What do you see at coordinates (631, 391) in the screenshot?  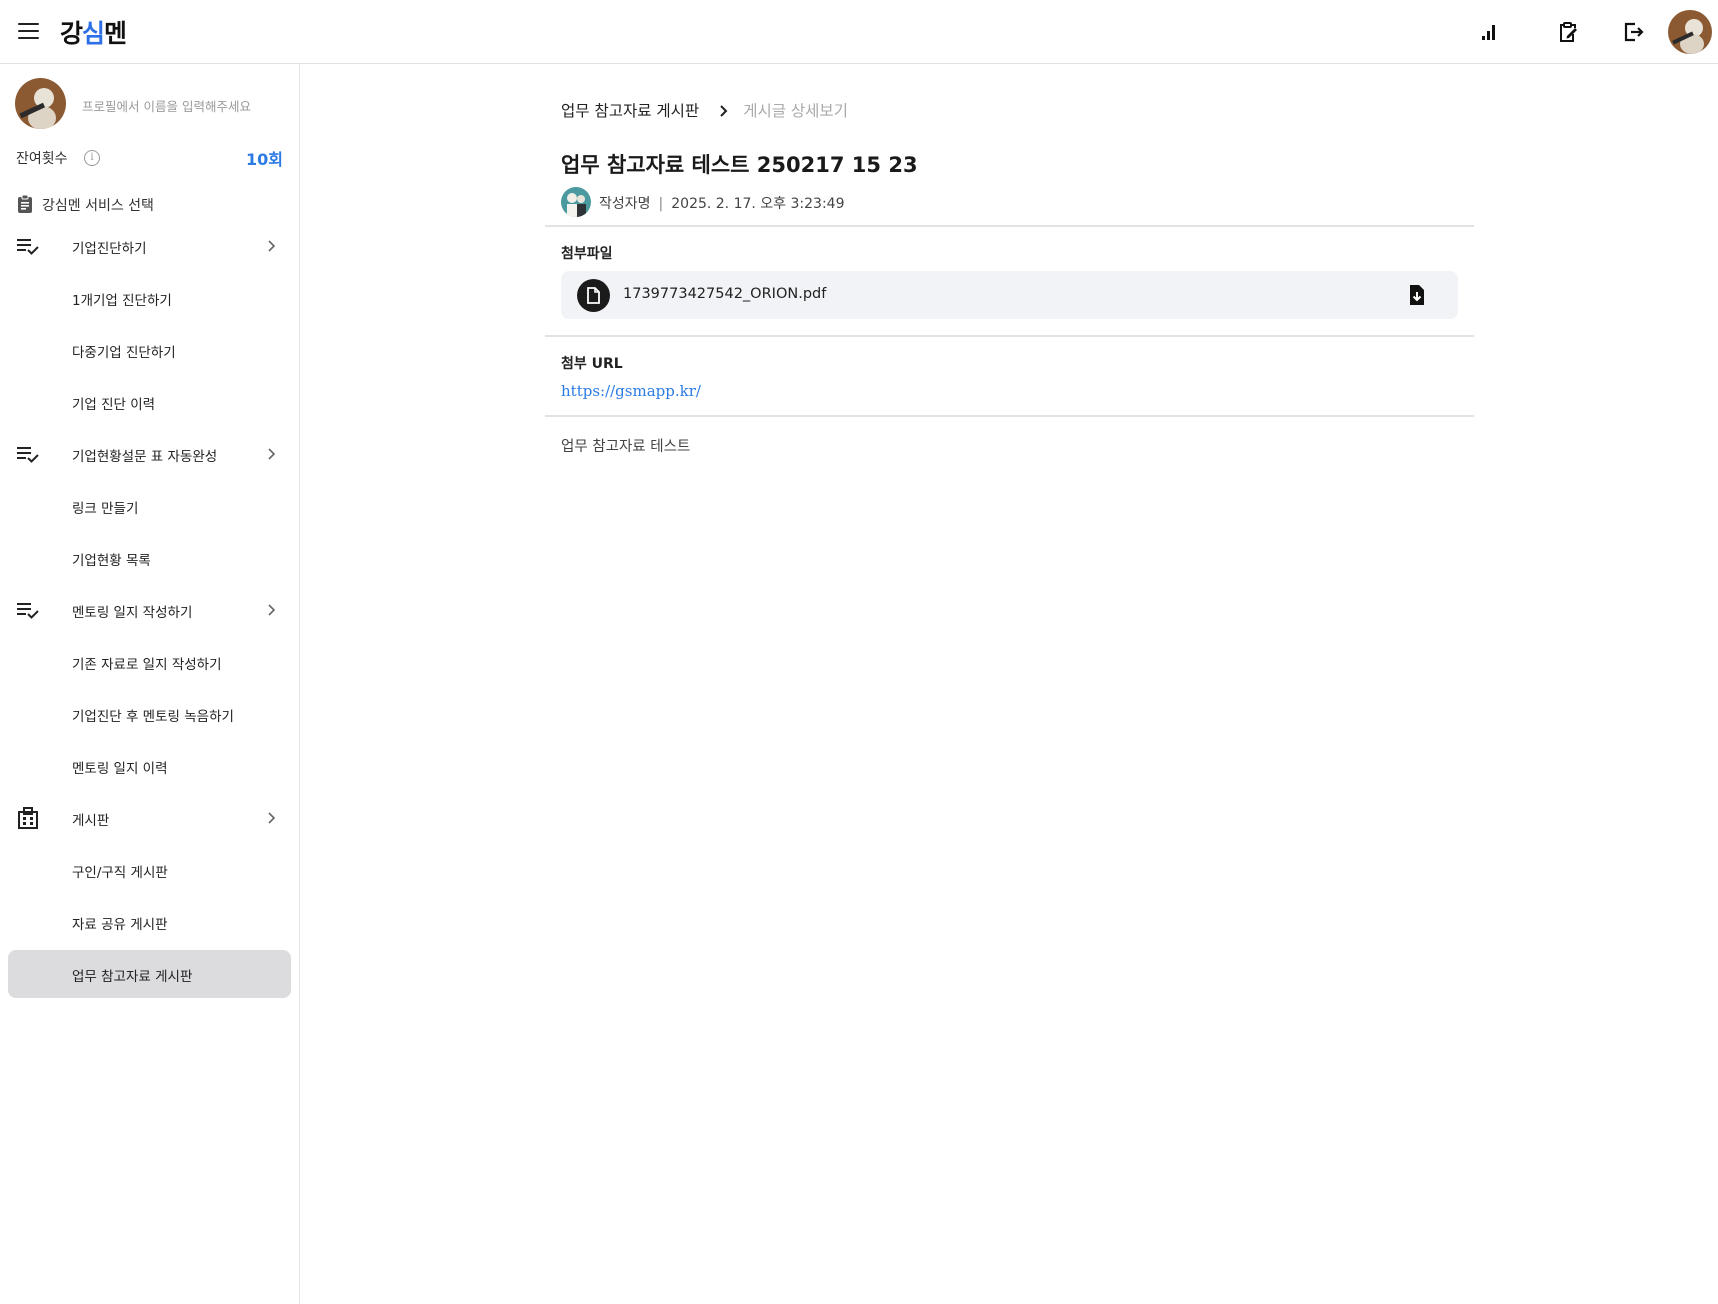 I see `attachment-url-link: https://gsmapp.kr/` at bounding box center [631, 391].